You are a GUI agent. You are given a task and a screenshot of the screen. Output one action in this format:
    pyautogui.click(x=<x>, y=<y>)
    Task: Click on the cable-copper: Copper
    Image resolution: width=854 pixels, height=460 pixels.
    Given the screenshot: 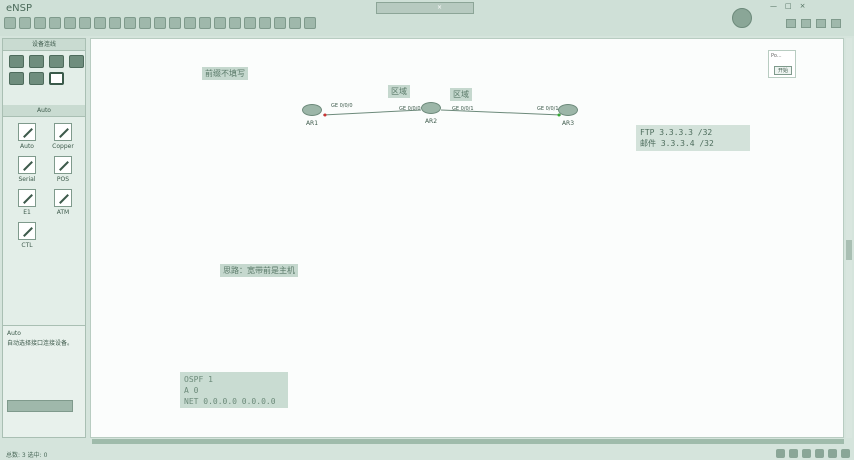 What is the action you would take?
    pyautogui.click(x=63, y=136)
    